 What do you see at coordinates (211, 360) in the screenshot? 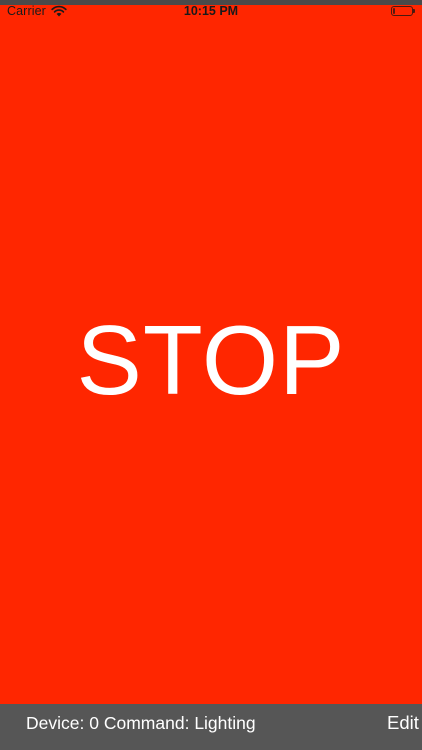
I see `command-text: STOP` at bounding box center [211, 360].